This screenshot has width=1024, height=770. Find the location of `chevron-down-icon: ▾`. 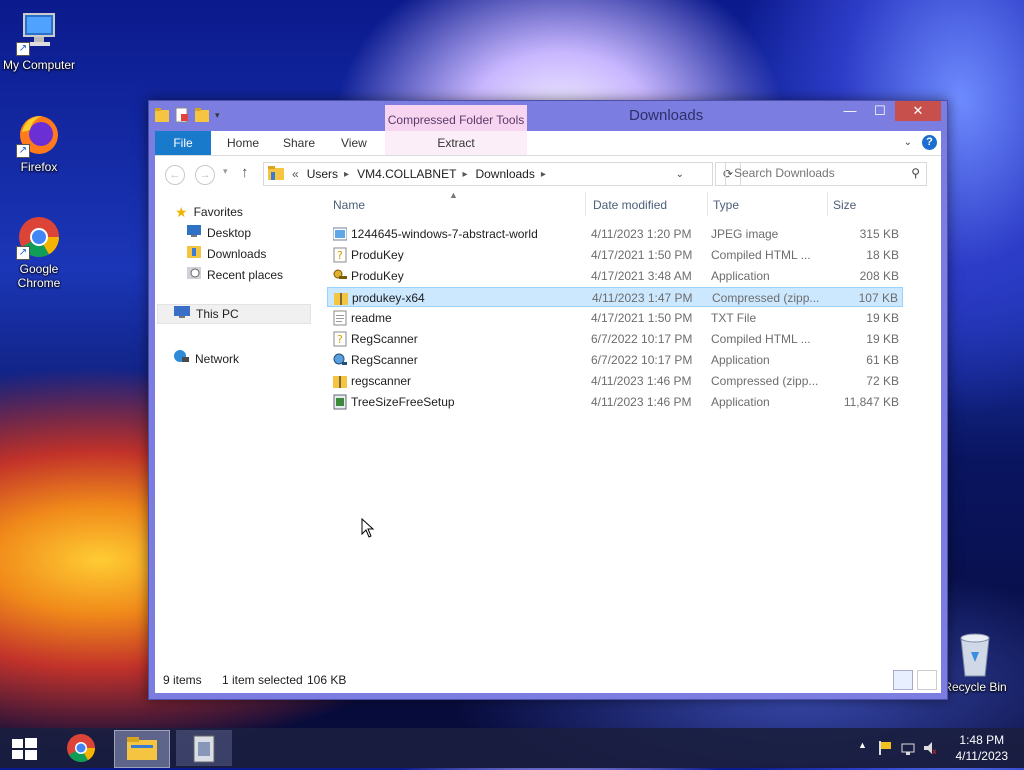

chevron-down-icon: ▾ is located at coordinates (219, 115).